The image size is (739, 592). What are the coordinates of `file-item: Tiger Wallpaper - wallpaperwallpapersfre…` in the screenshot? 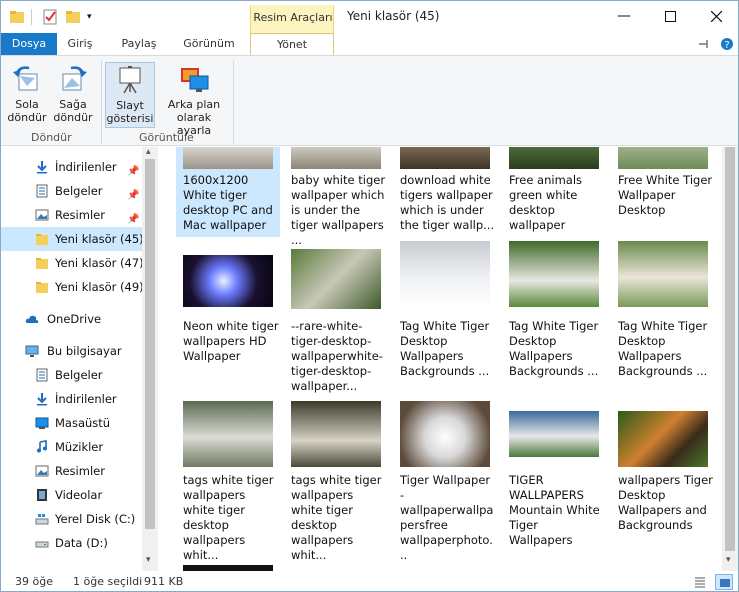 It's located at (445, 480).